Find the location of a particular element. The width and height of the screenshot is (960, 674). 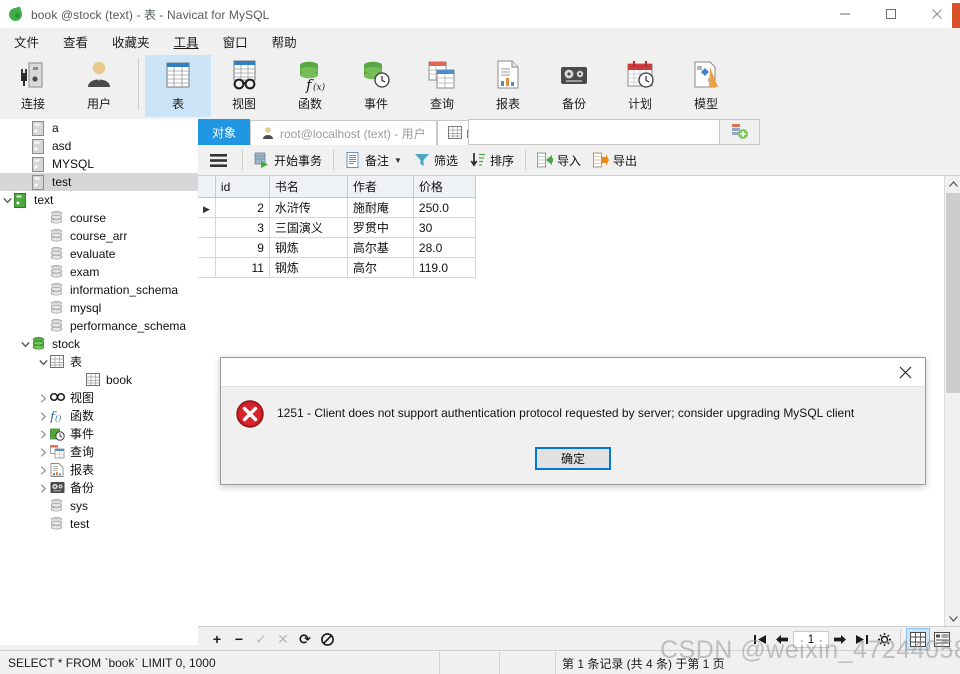

toolbar-backup: 备份 is located at coordinates (574, 86).